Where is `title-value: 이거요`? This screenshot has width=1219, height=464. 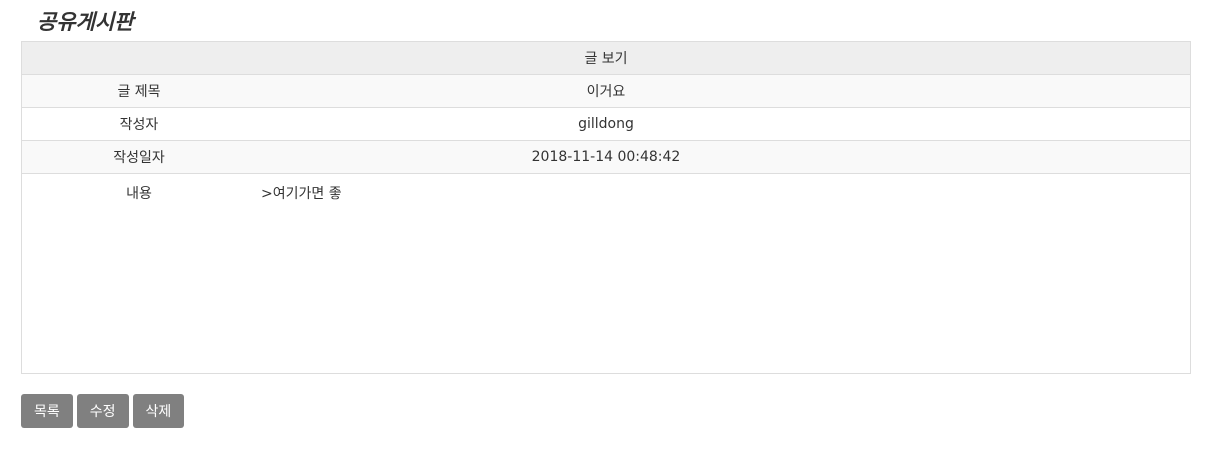
title-value: 이거요 is located at coordinates (606, 92).